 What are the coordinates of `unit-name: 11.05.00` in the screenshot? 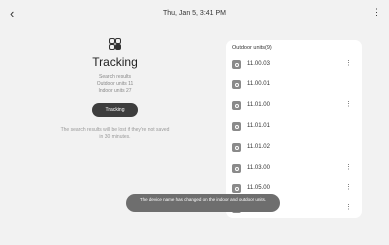 It's located at (258, 188).